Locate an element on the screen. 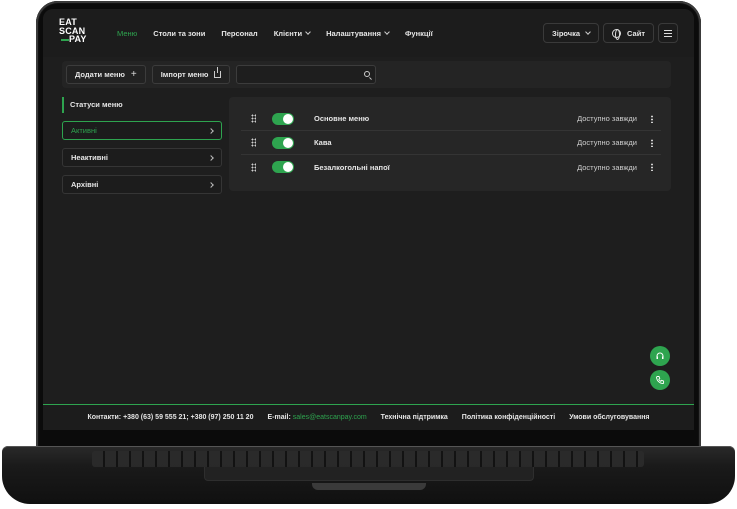 The image size is (737, 509). nav-clients: Клієнти is located at coordinates (292, 33).